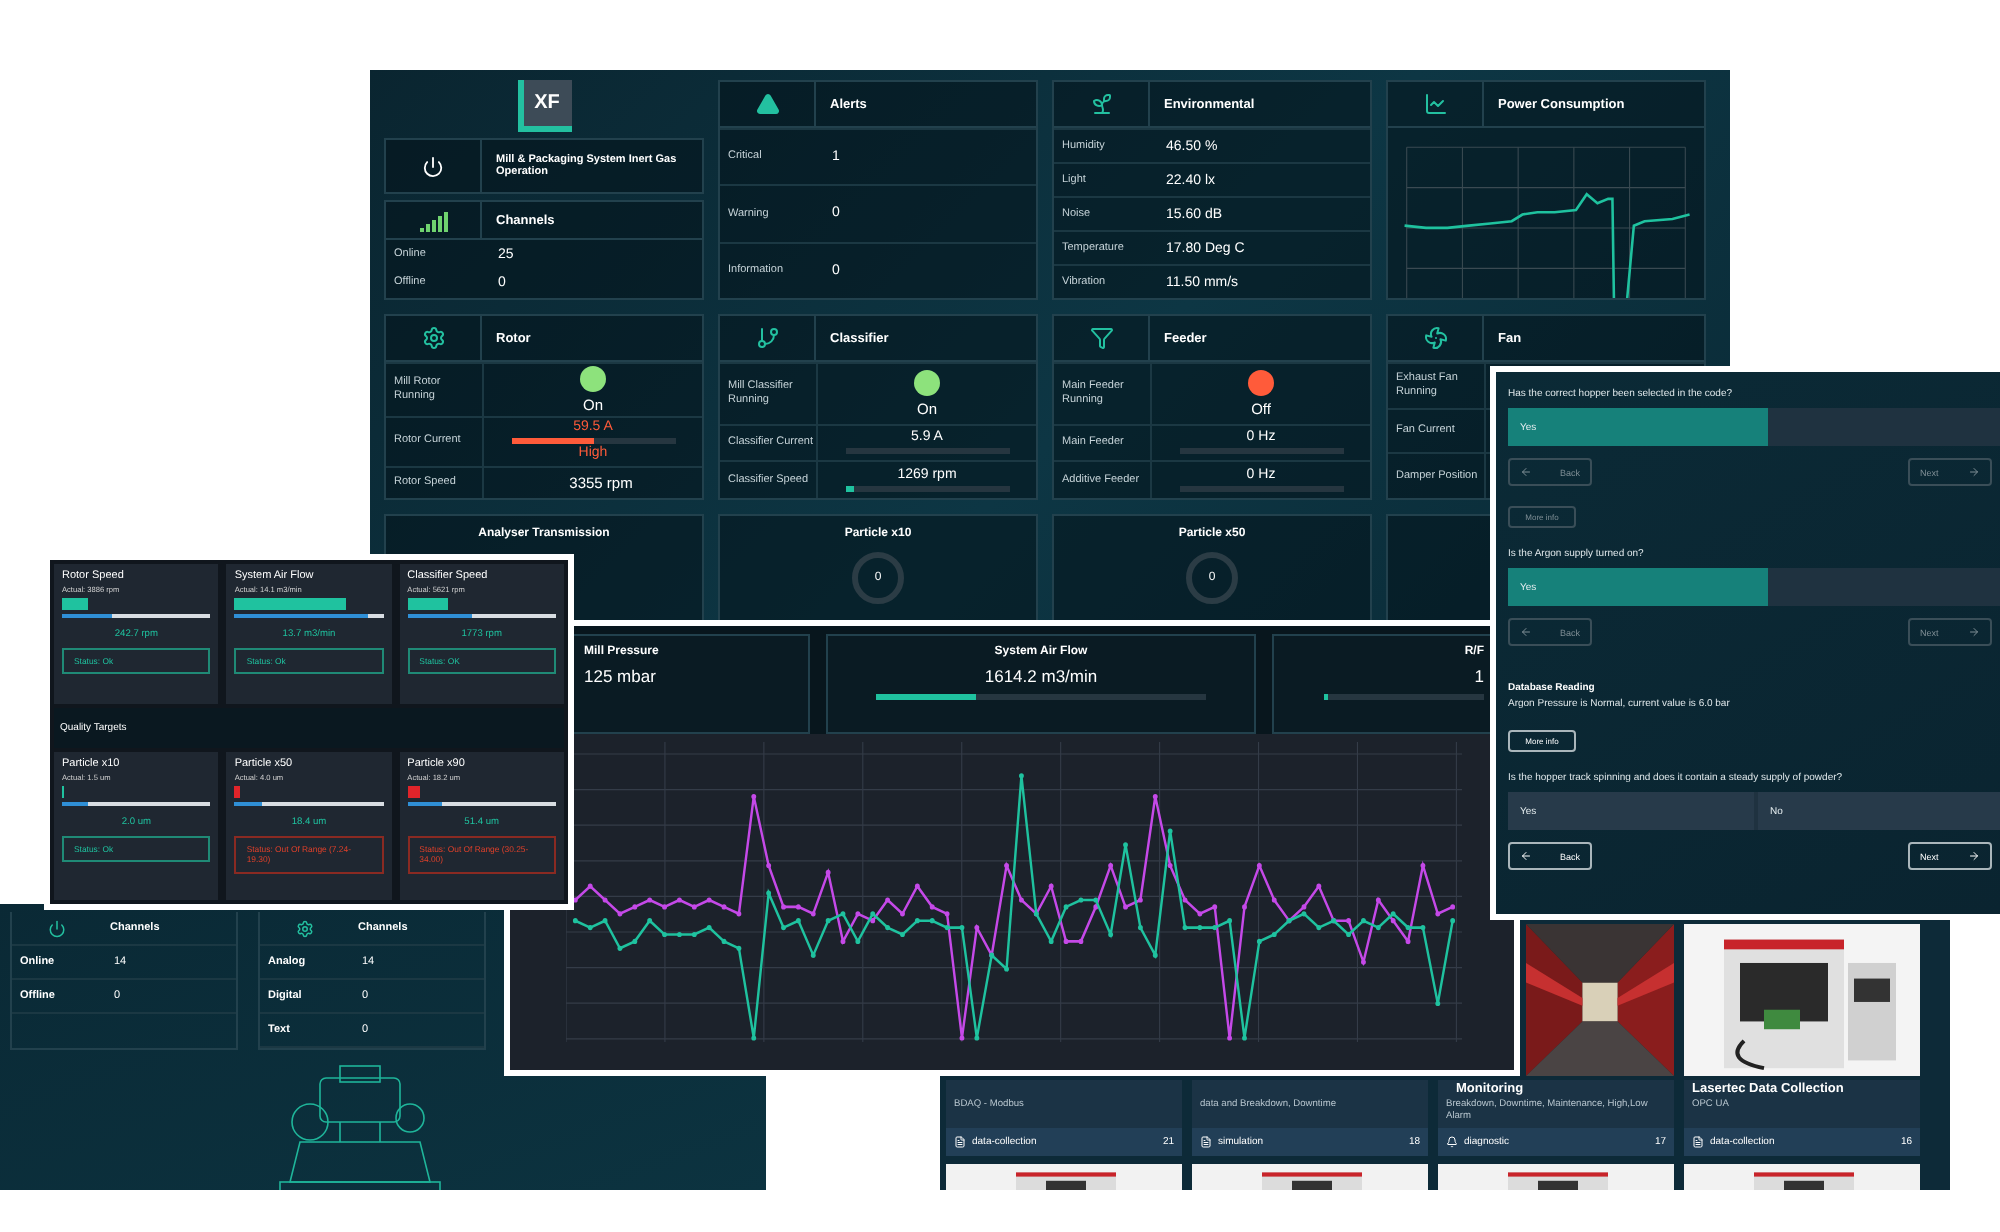 The width and height of the screenshot is (2000, 1232). I want to click on tile-value: 1614.2 m3/min, so click(1041, 676).